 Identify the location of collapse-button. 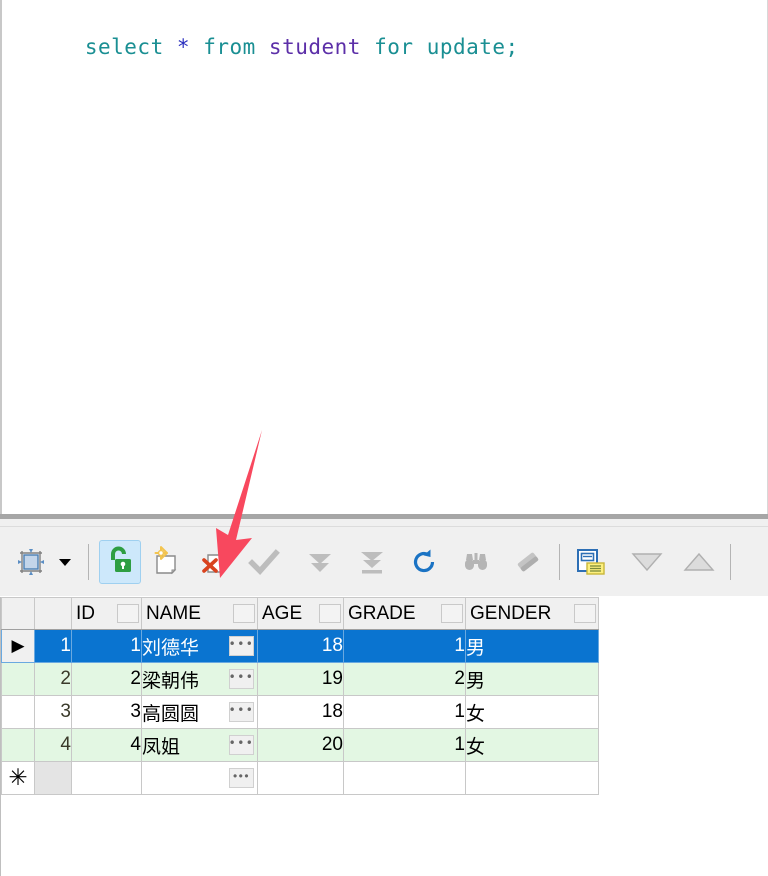
(647, 562).